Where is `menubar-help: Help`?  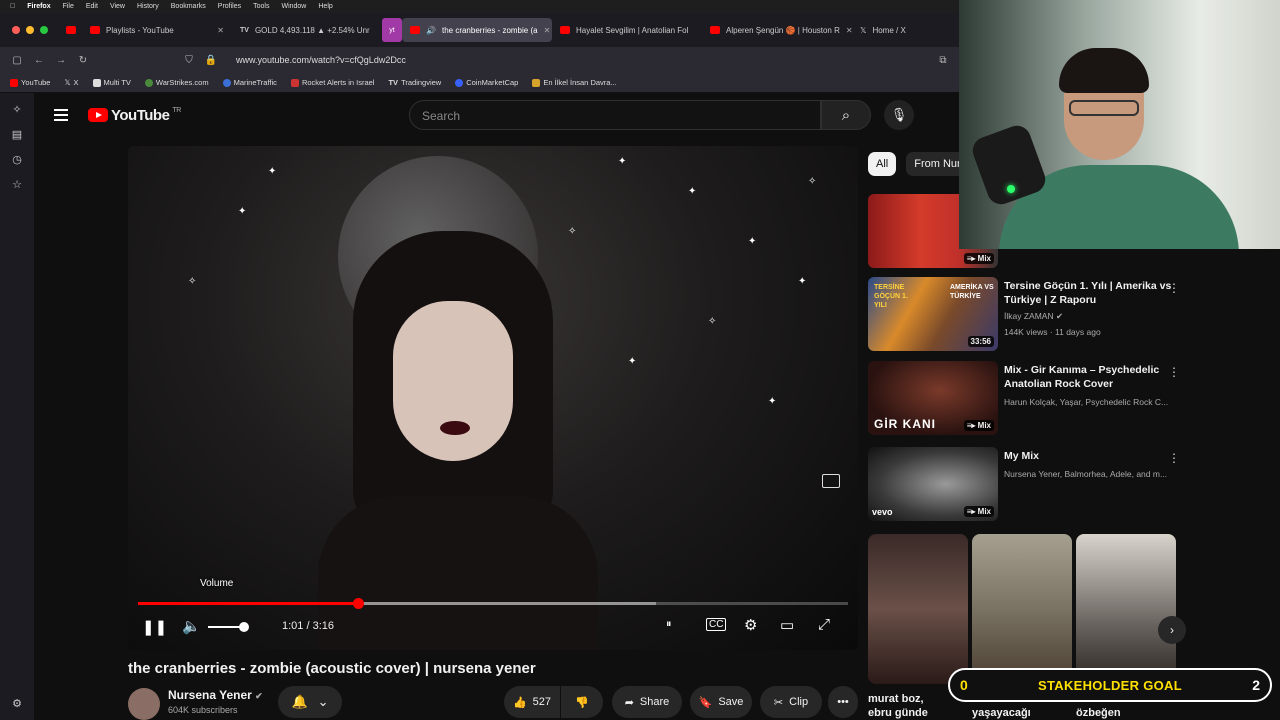 menubar-help: Help is located at coordinates (325, 6).